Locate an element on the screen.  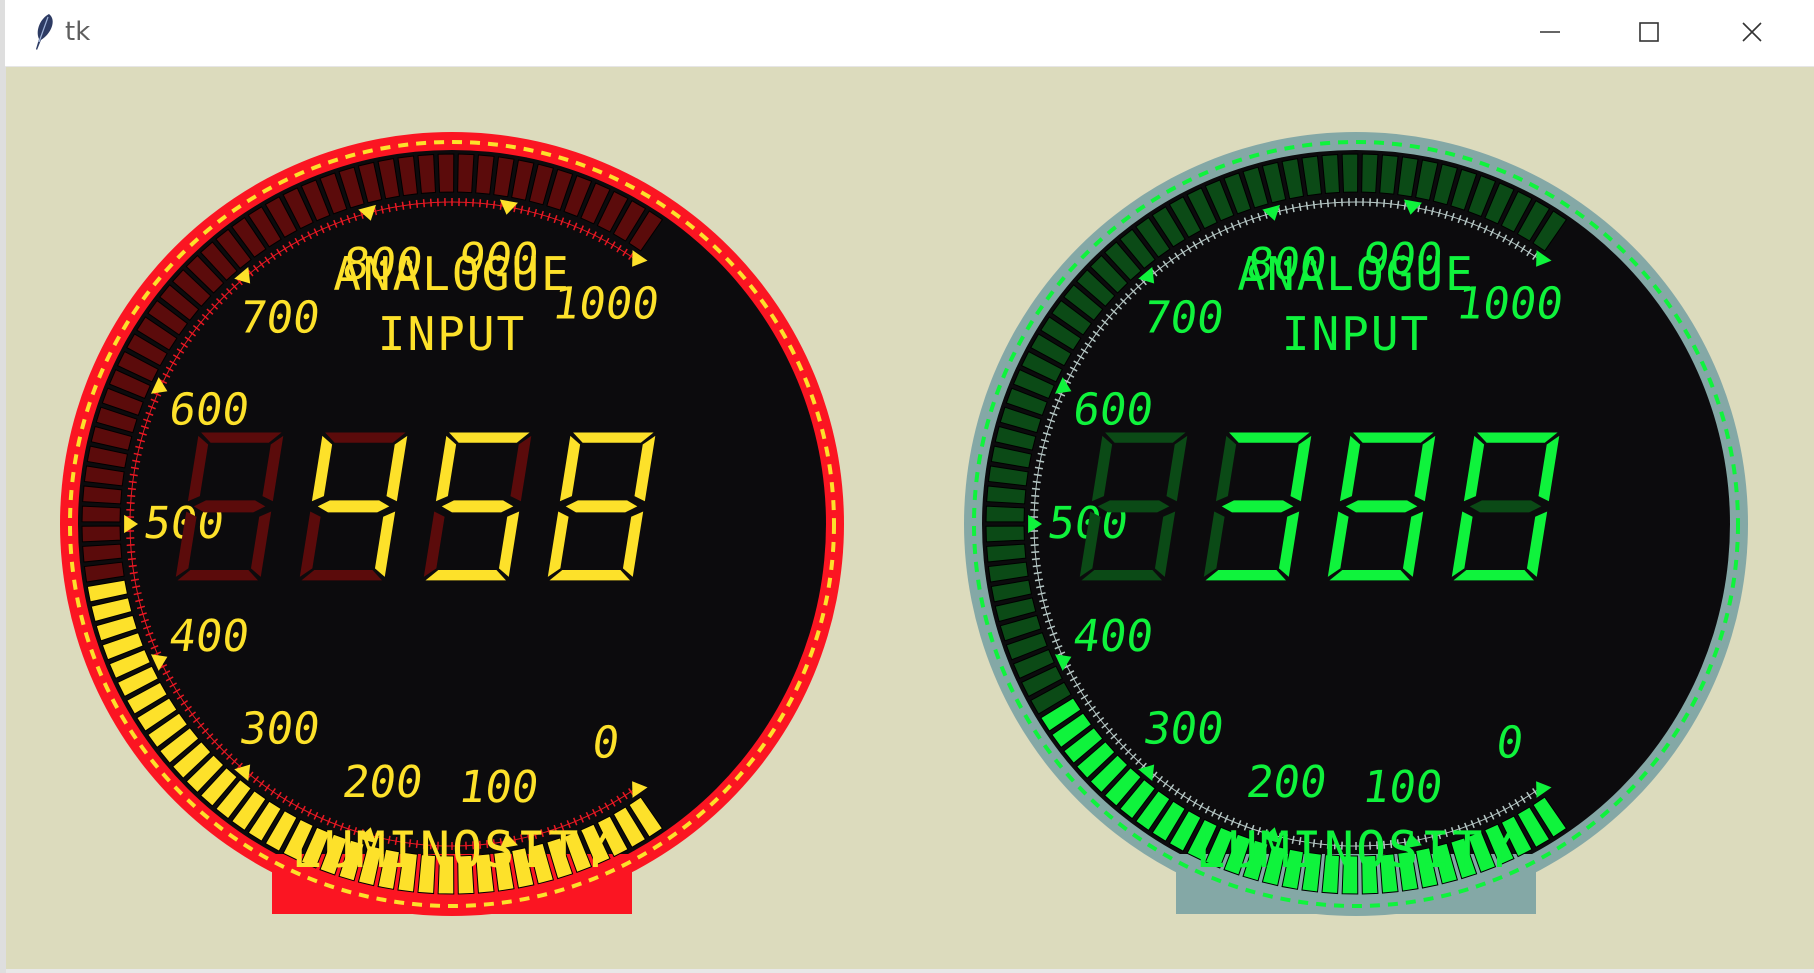
close-button is located at coordinates (1752, 32).